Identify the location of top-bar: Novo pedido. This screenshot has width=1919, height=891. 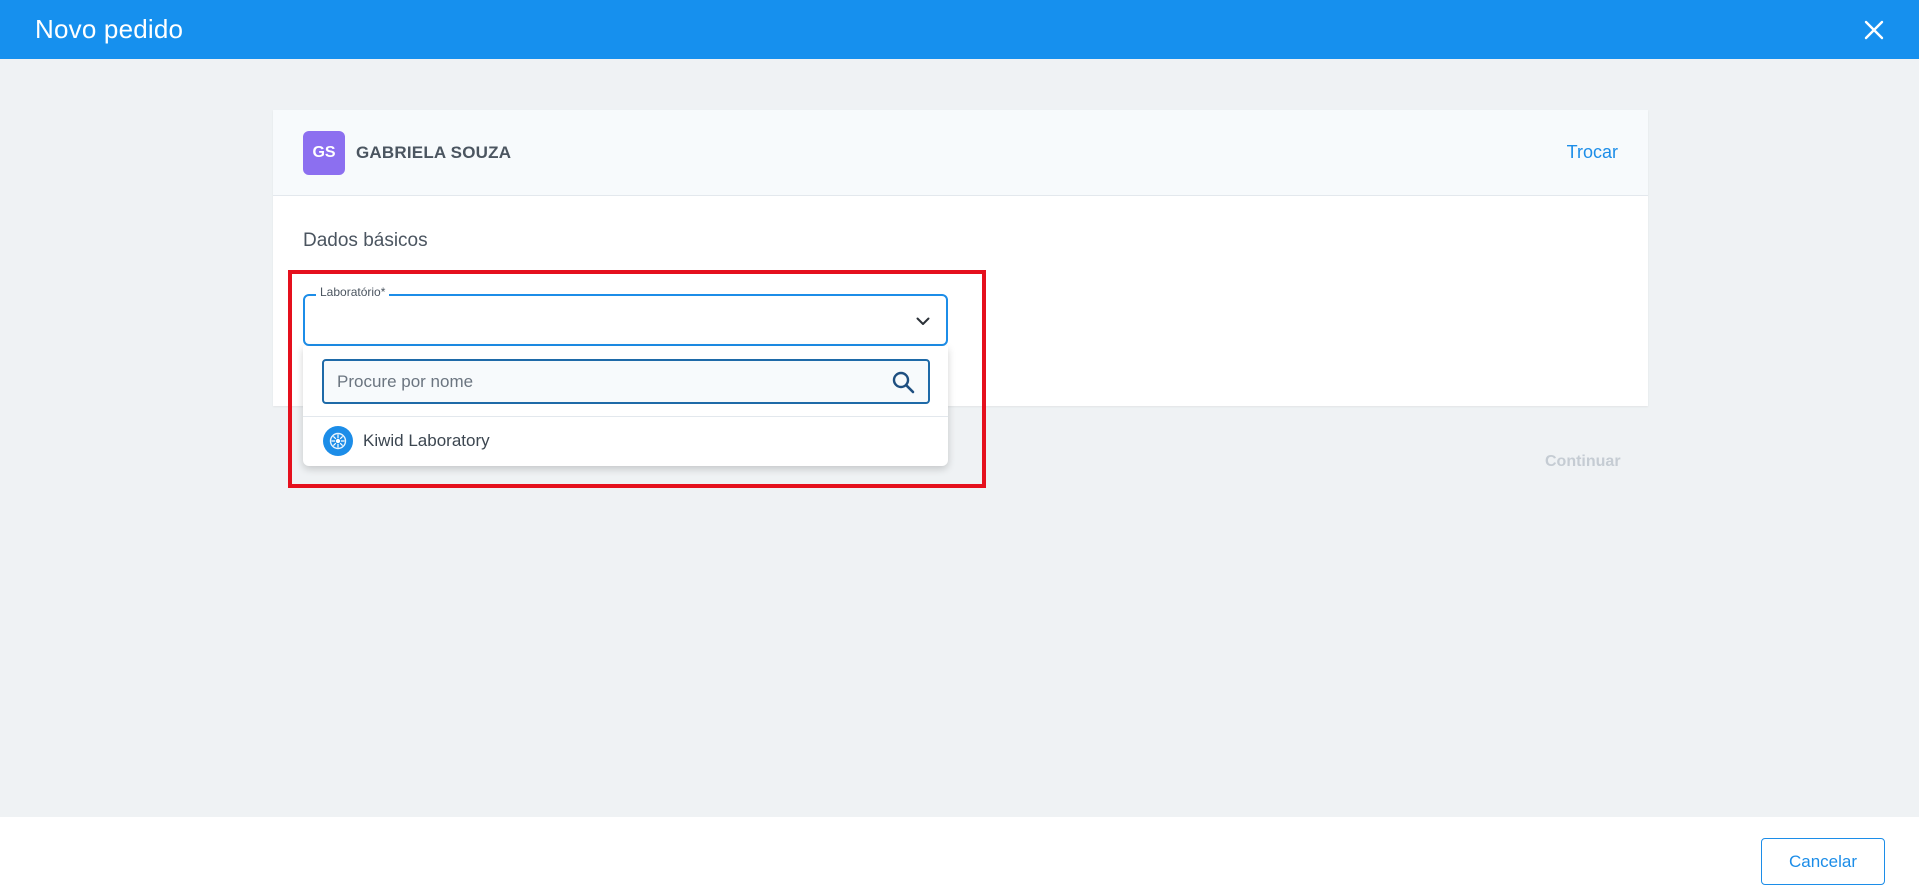
(959, 29).